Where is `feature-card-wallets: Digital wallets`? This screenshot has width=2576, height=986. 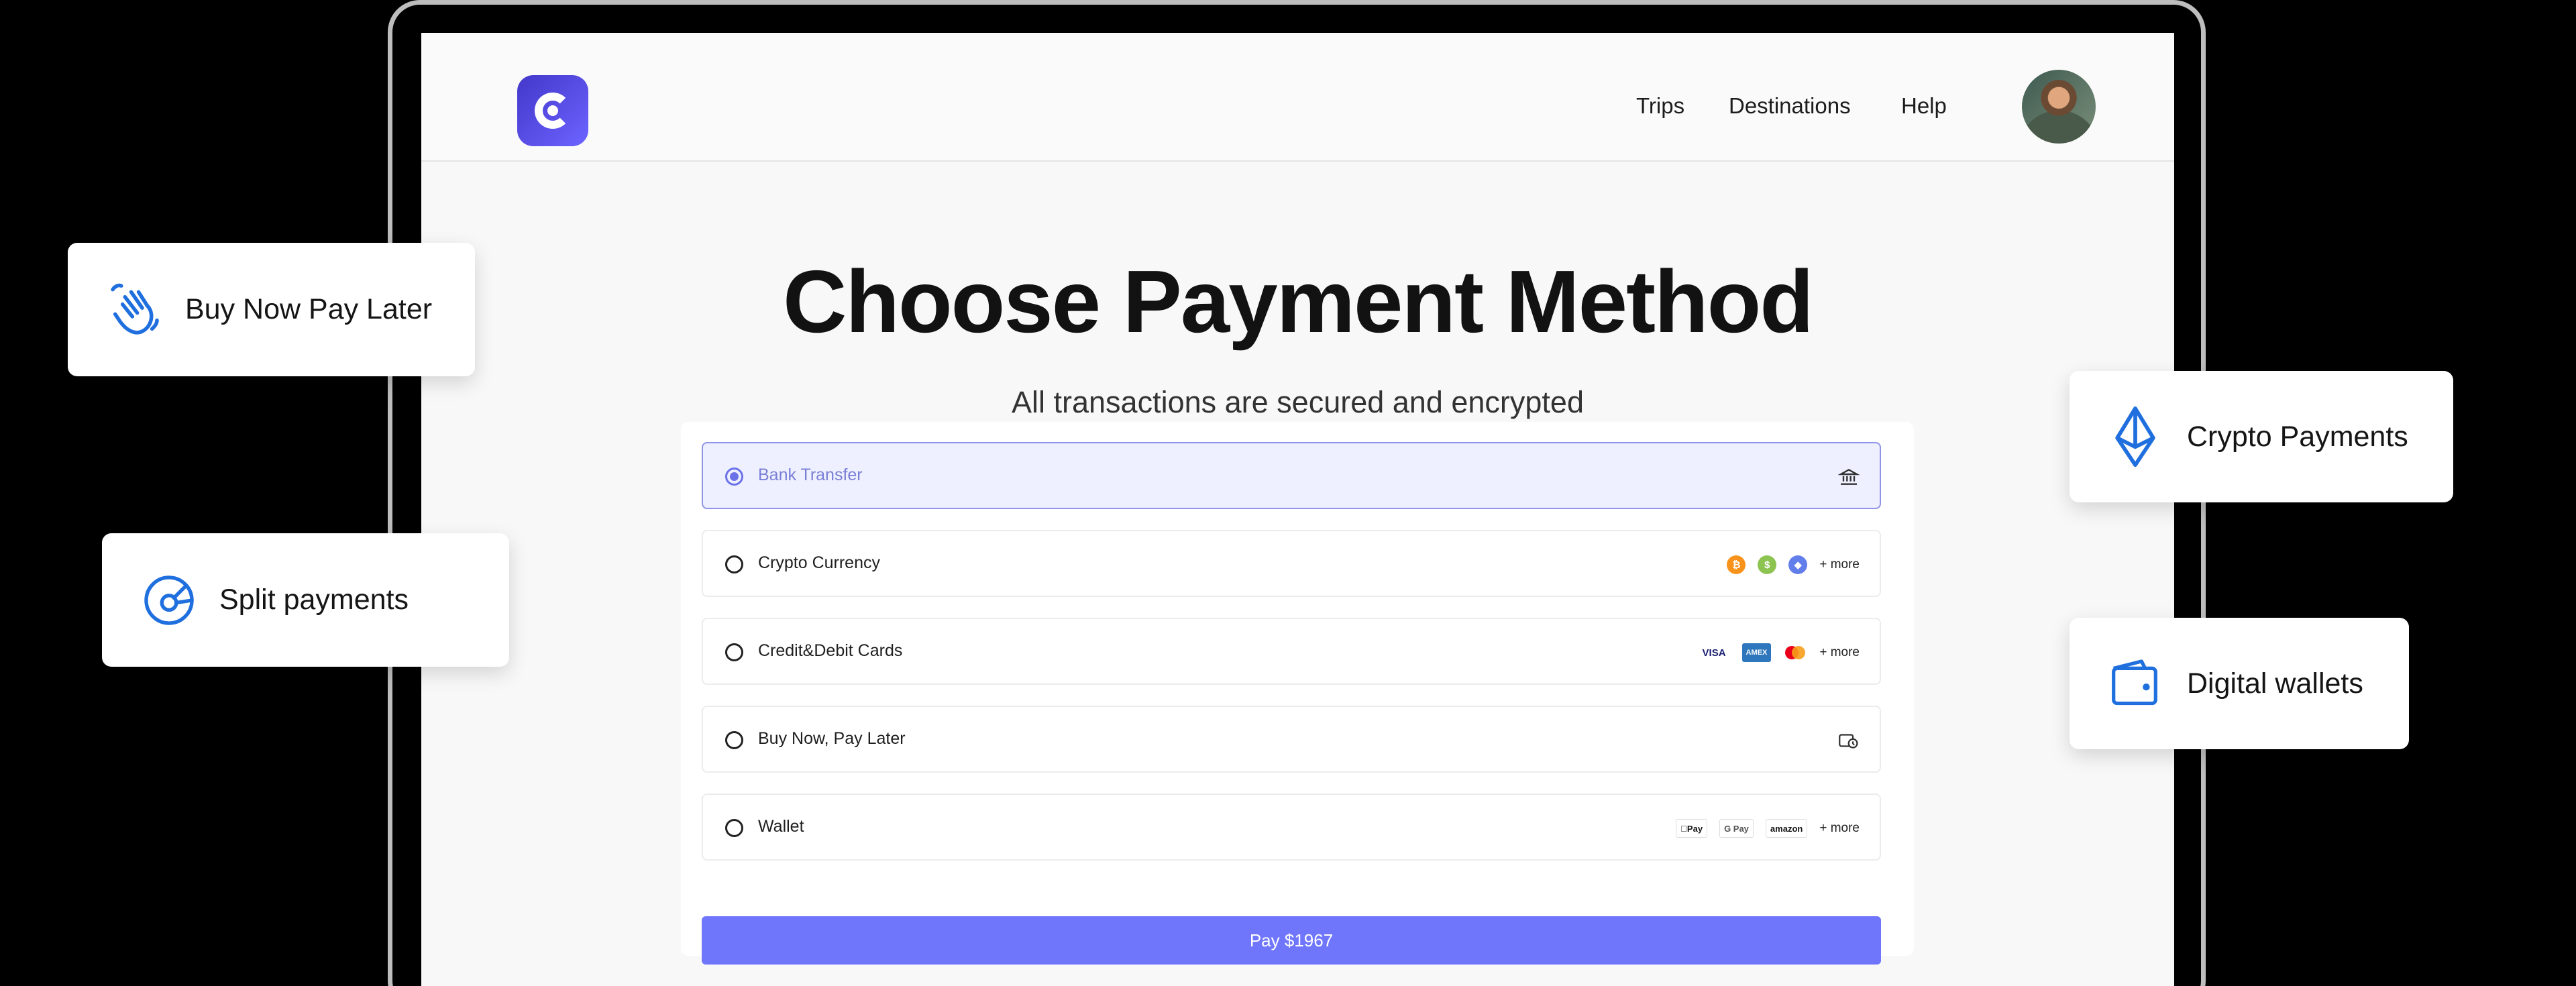 feature-card-wallets: Digital wallets is located at coordinates (2239, 683).